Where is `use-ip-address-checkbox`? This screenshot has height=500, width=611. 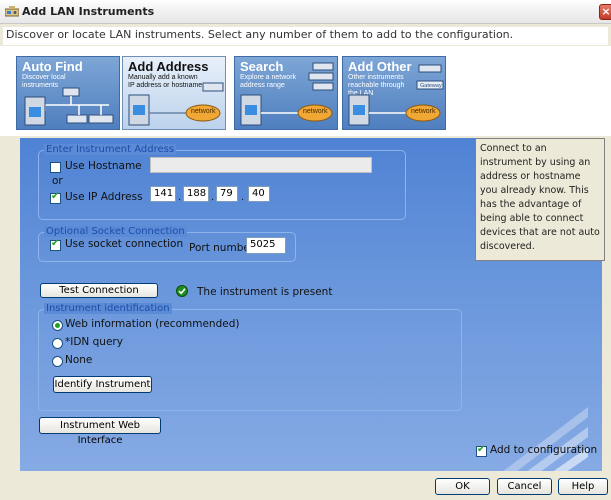 use-ip-address-checkbox is located at coordinates (55, 197).